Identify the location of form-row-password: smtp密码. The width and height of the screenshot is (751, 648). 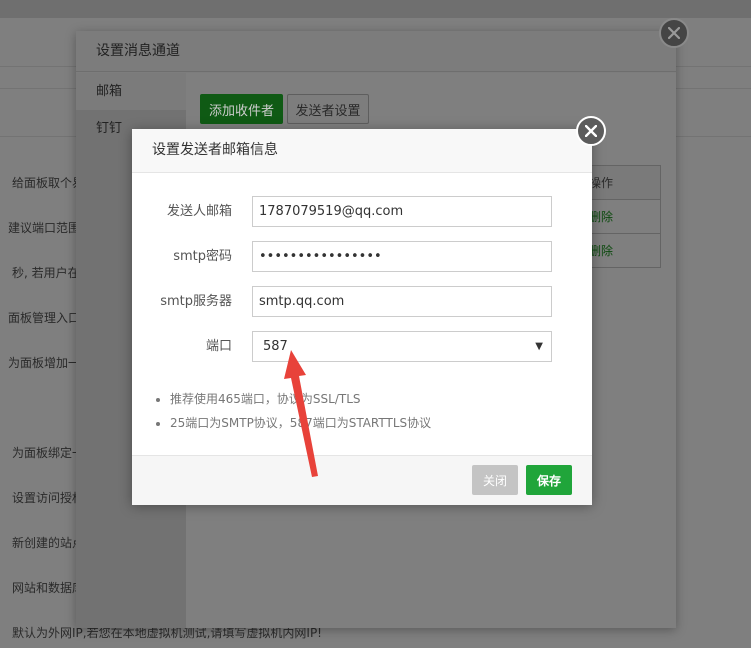
(362, 256).